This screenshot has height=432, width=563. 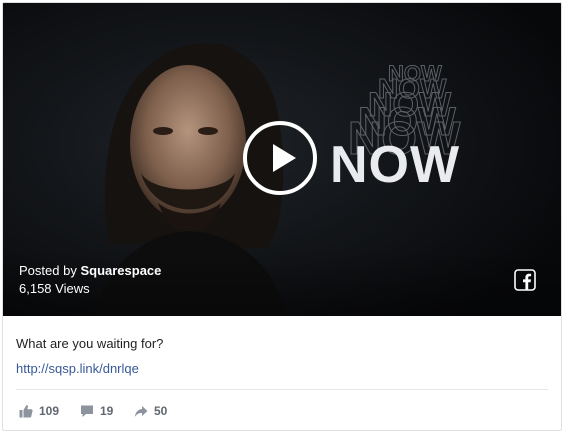 I want to click on post-link: http://sqsp.link/dnrlqe, so click(x=77, y=368).